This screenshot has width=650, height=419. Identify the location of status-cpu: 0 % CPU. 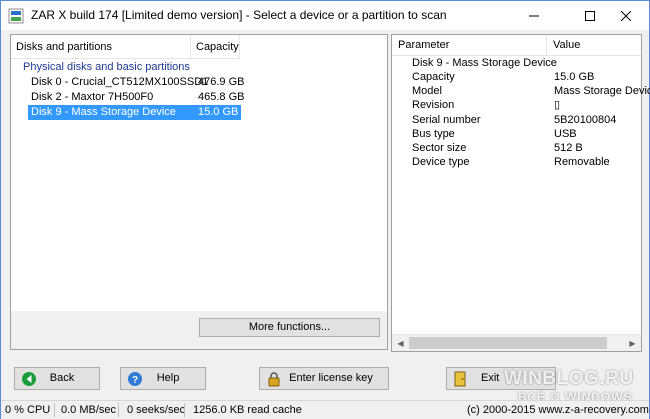
(28, 410).